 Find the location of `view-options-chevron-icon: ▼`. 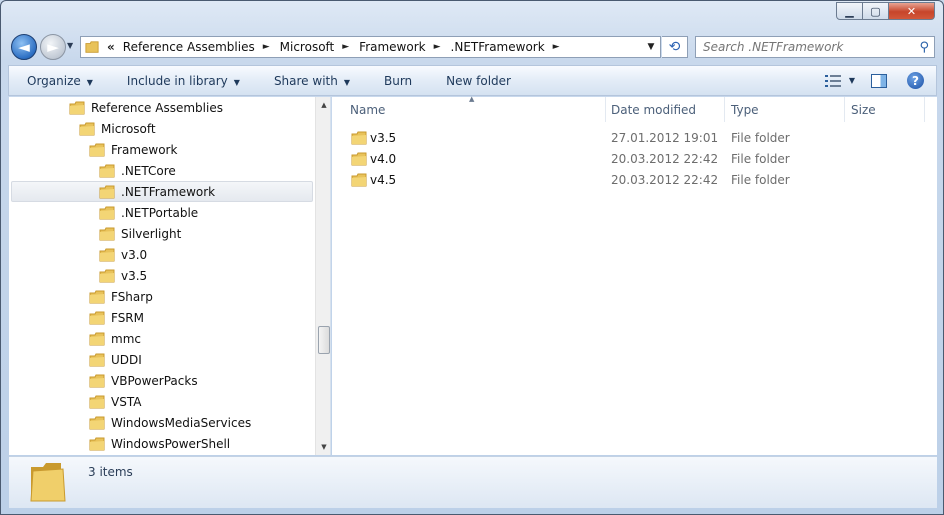

view-options-chevron-icon: ▼ is located at coordinates (852, 80).